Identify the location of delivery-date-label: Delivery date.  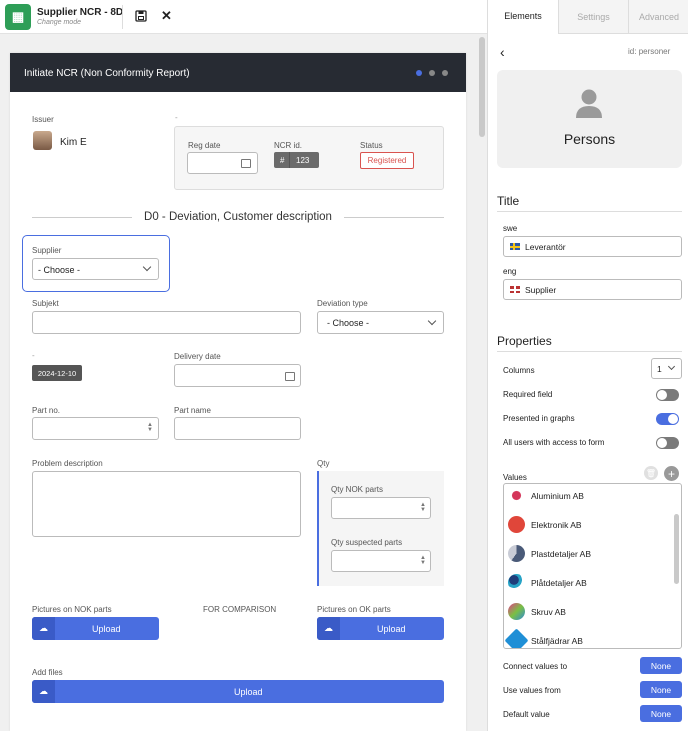
(197, 356).